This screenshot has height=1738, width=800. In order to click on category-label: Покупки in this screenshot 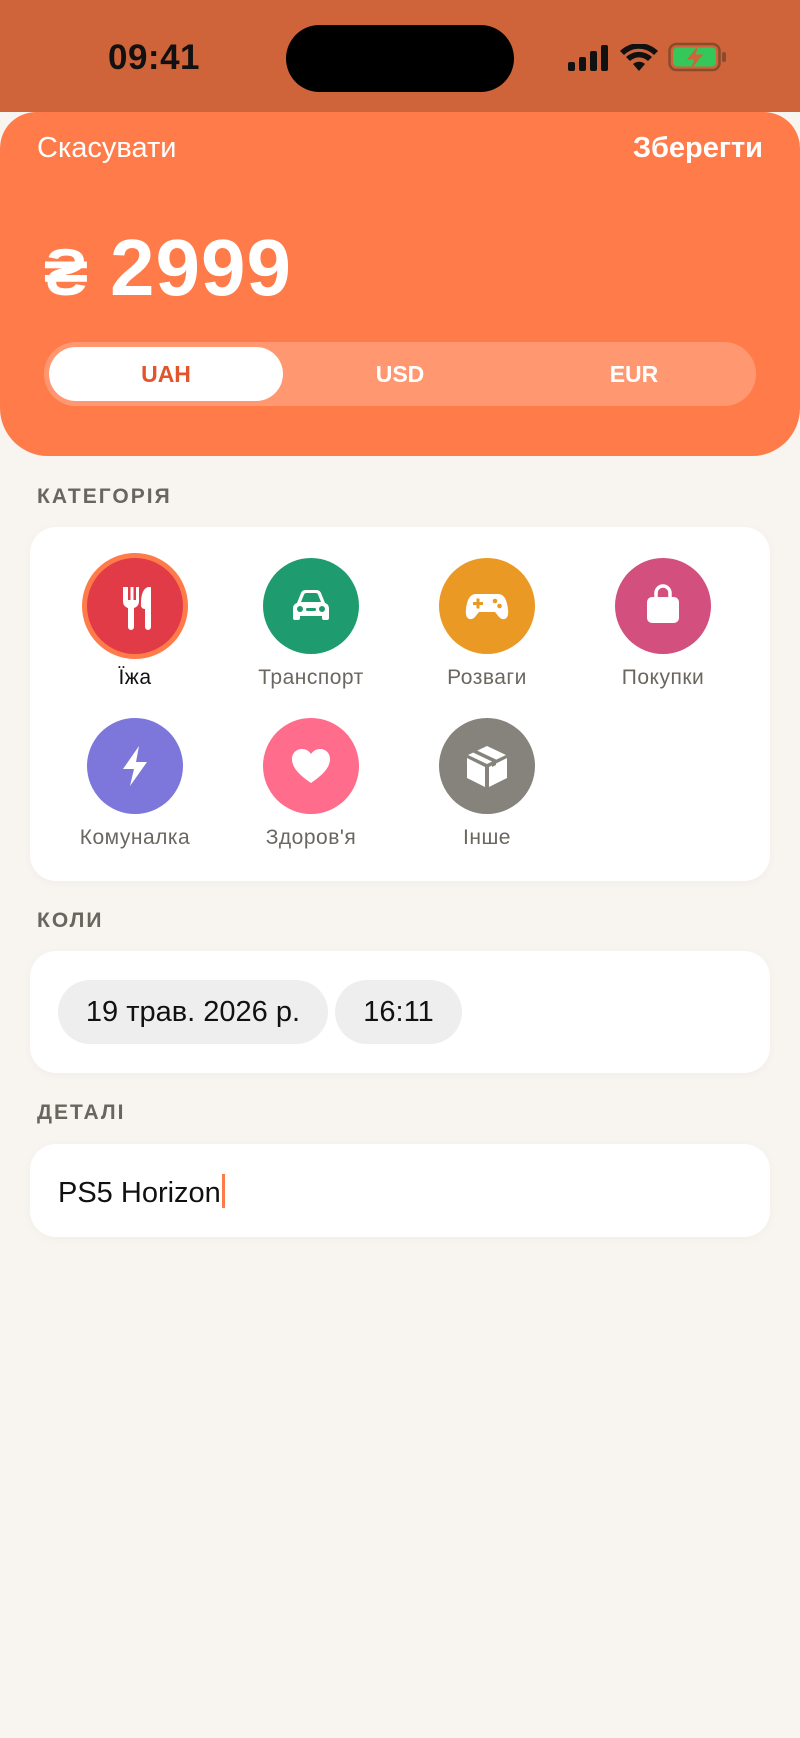, I will do `click(663, 677)`.